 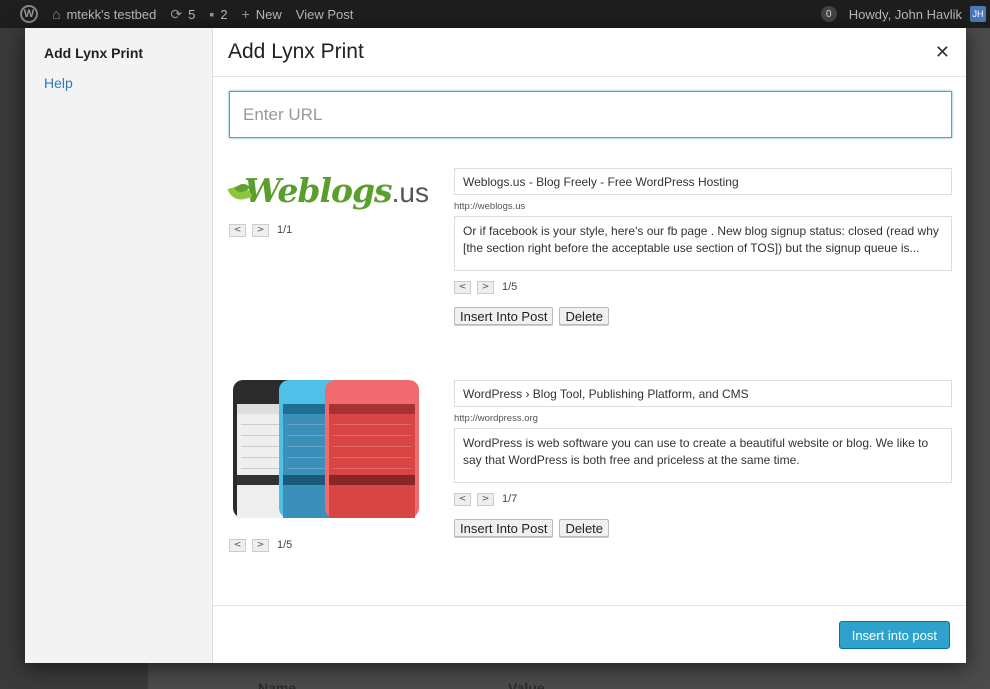 What do you see at coordinates (589, 605) in the screenshot?
I see `footer-divider` at bounding box center [589, 605].